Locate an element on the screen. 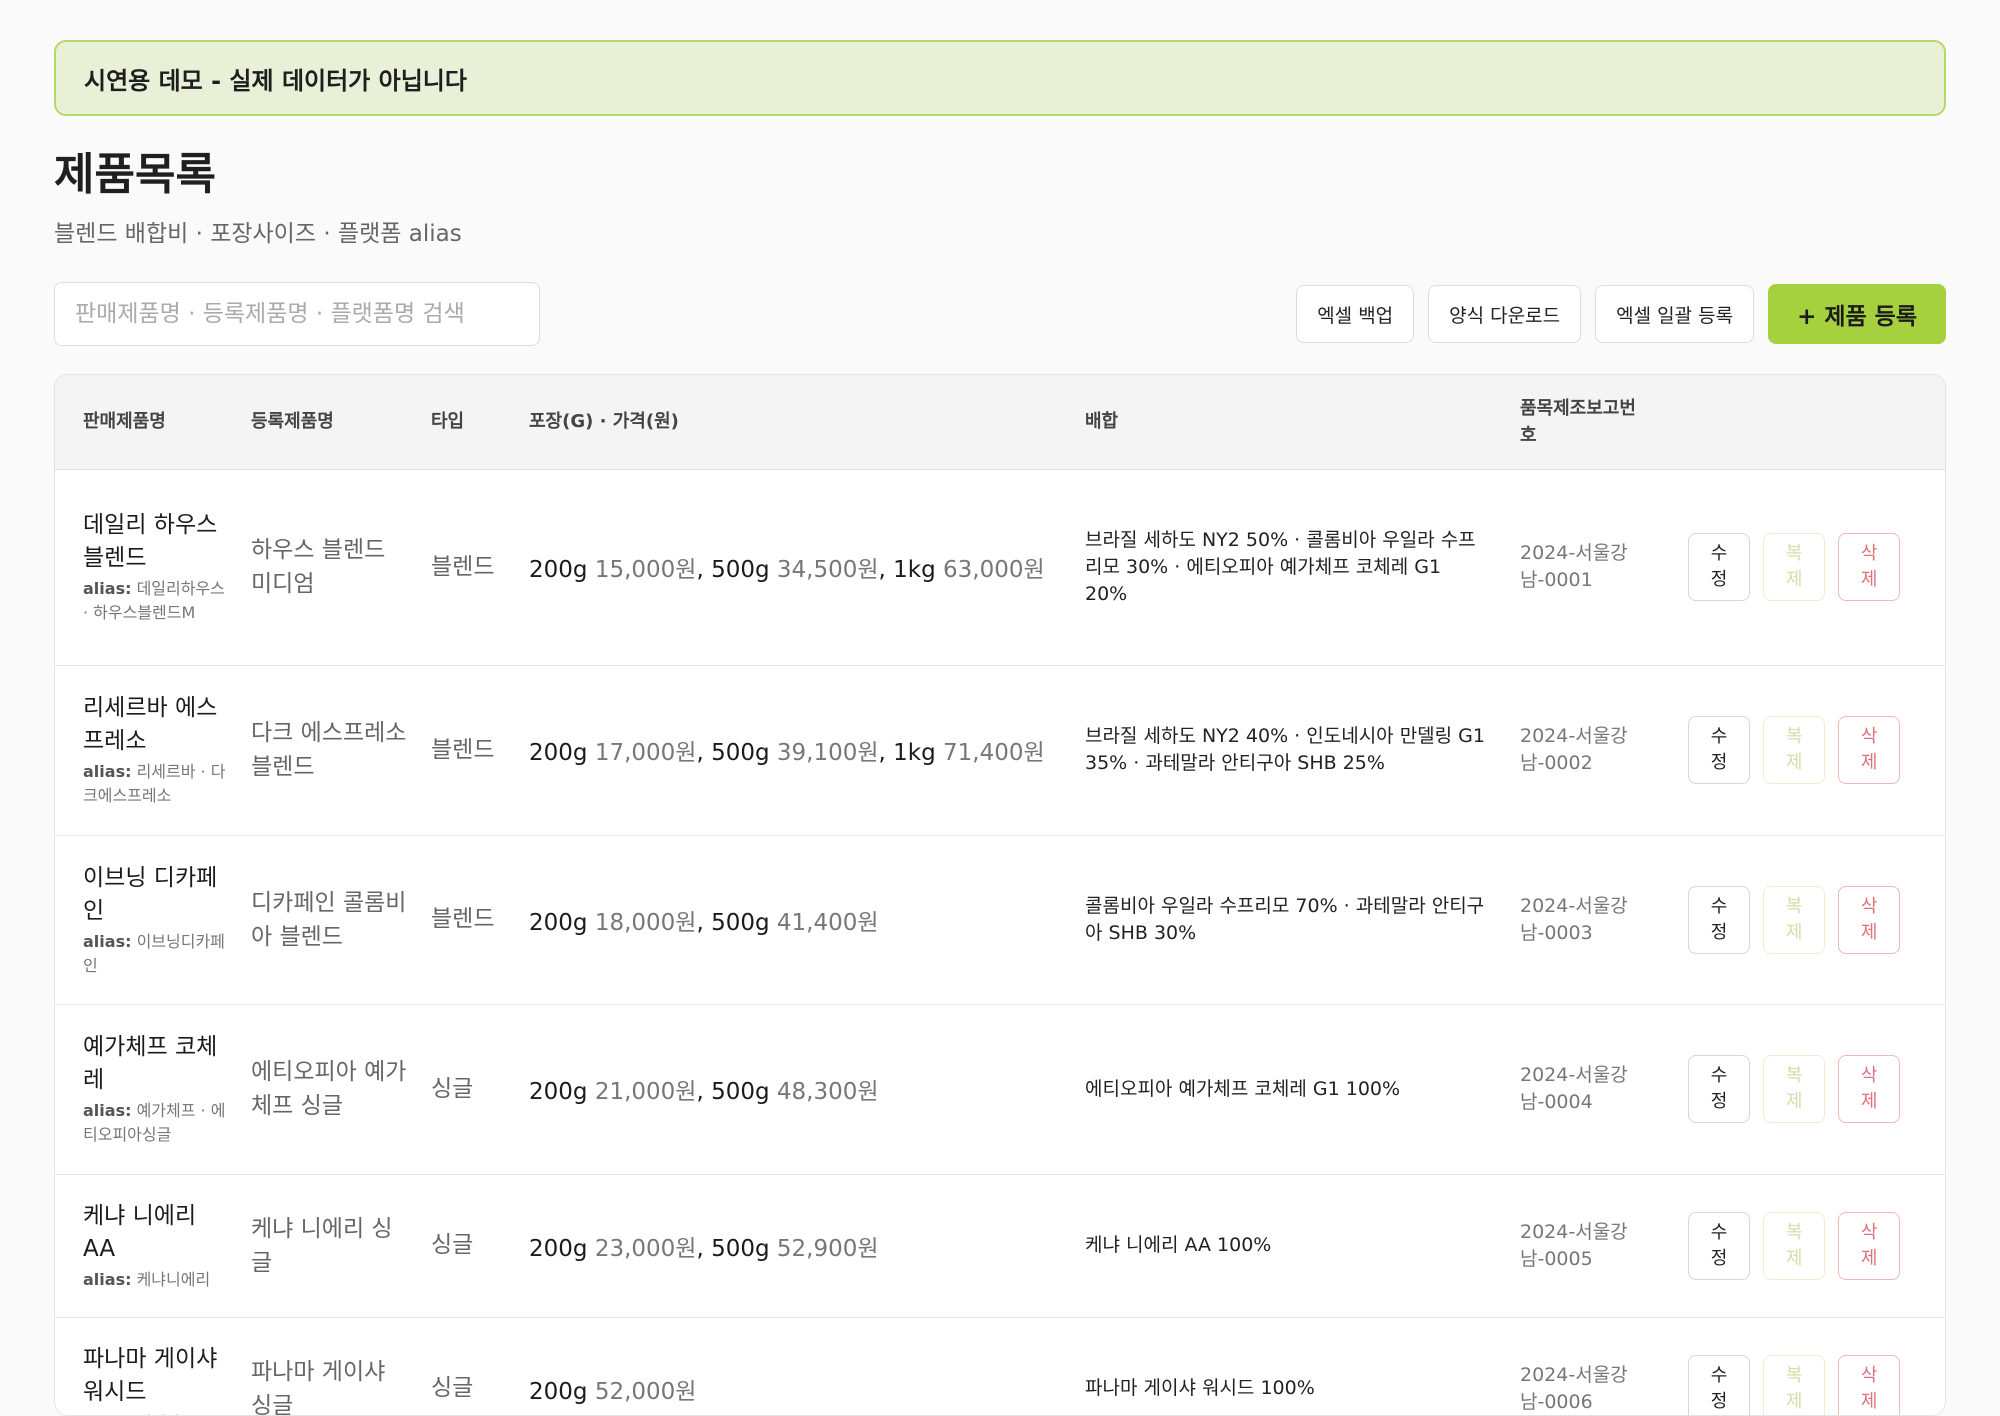 This screenshot has width=2000, height=1416. report-number: 2024-서울강남-0005 is located at coordinates (1604, 1246).